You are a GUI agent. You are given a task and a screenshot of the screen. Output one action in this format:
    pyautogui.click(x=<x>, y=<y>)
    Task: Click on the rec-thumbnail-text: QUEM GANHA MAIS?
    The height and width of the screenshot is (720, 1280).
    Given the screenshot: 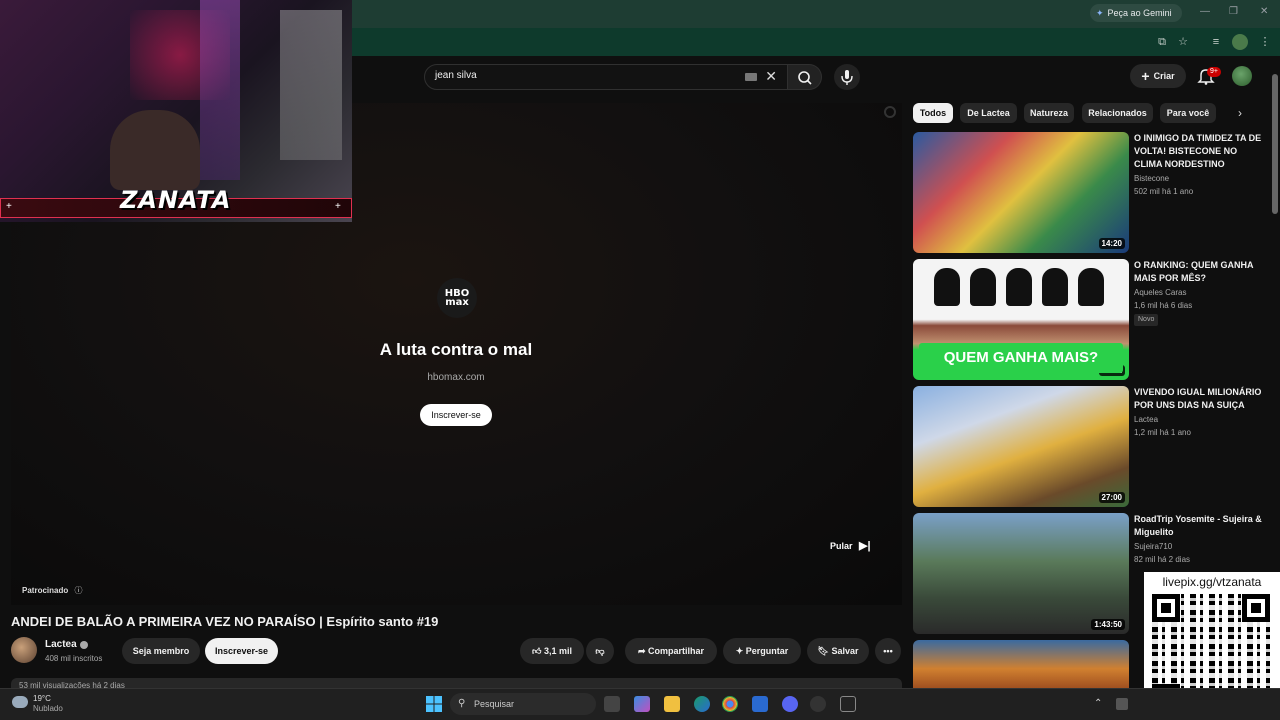 What is the action you would take?
    pyautogui.click(x=1021, y=358)
    